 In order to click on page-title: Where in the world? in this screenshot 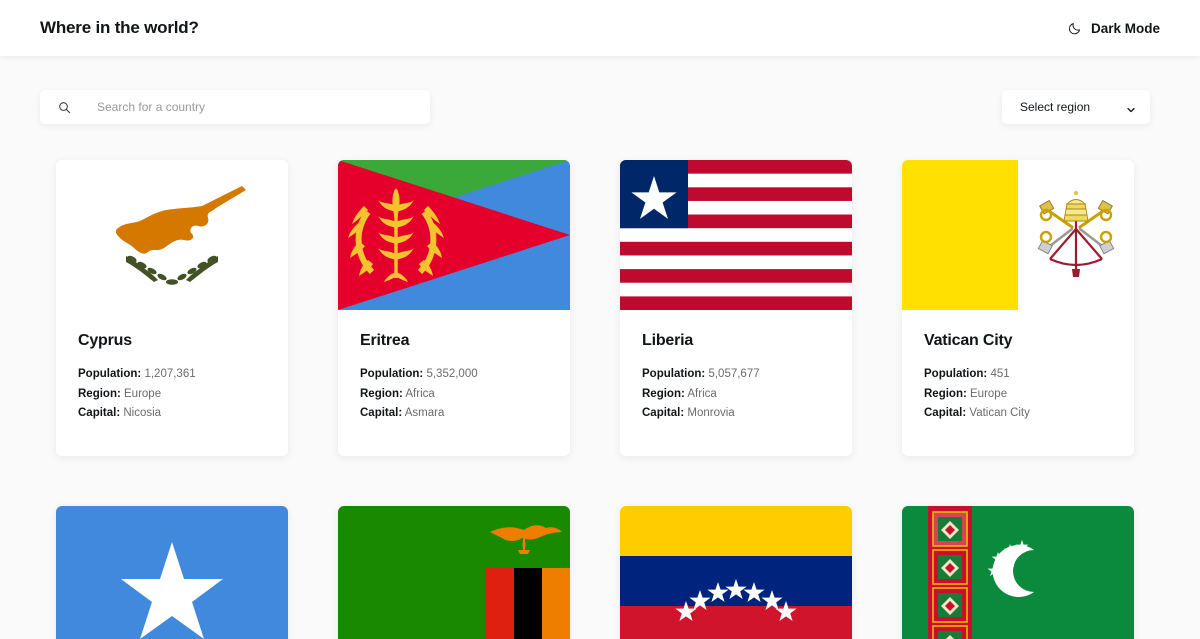, I will do `click(119, 27)`.